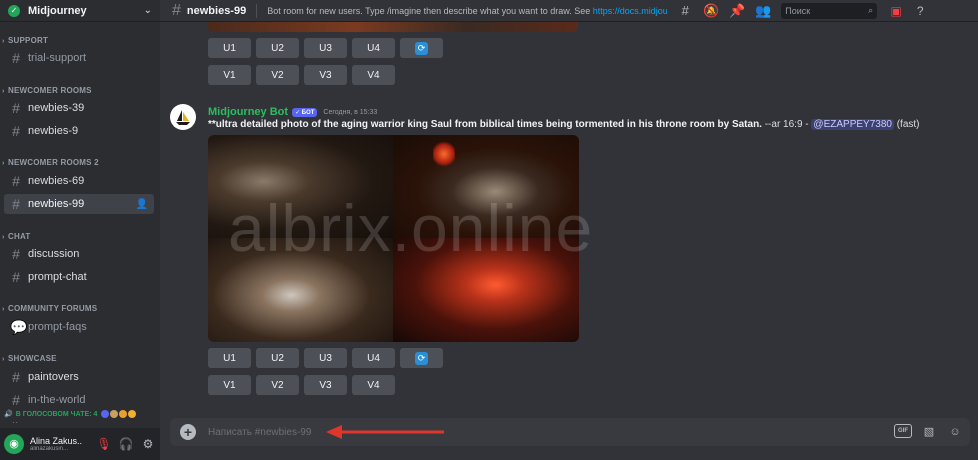 Image resolution: width=978 pixels, height=460 pixels. I want to click on refresh-icon: ⟳, so click(421, 48).